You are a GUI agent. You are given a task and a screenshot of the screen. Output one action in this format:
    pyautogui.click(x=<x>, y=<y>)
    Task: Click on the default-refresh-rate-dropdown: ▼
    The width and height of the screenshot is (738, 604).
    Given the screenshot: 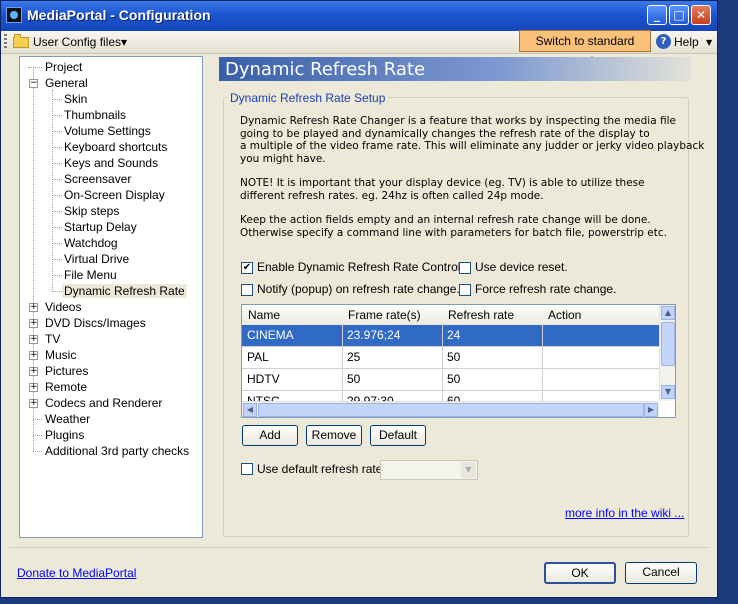 What is the action you would take?
    pyautogui.click(x=429, y=470)
    